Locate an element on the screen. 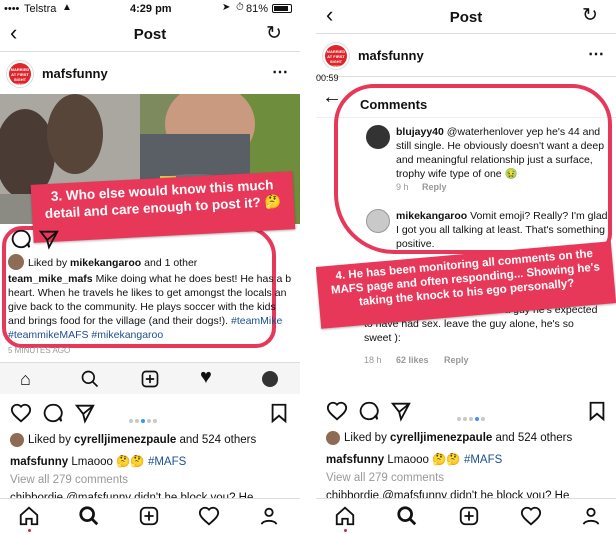  status-bar: •••• Telstra ▲ 4:29 pm ➤ ⏱ 81% is located at coordinates (150, 9).